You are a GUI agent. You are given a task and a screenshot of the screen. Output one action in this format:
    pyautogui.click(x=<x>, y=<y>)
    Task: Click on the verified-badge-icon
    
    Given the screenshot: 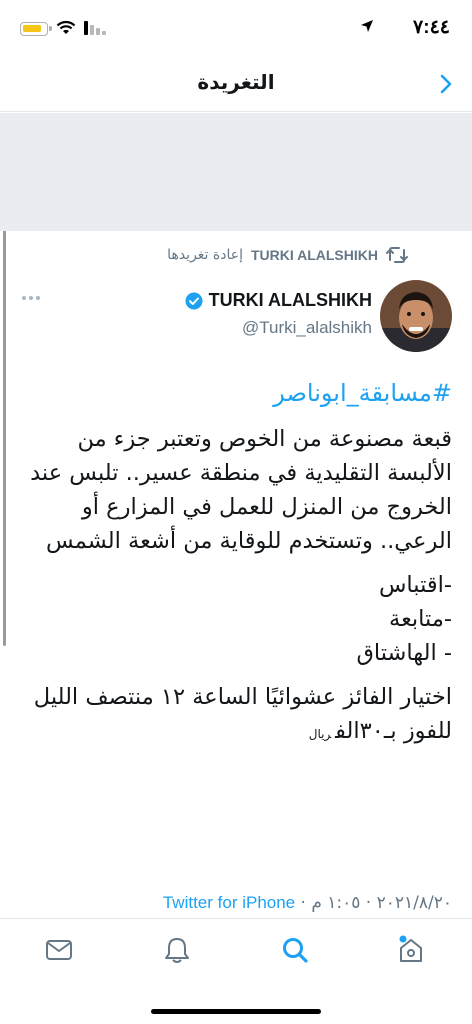 What is the action you would take?
    pyautogui.click(x=194, y=300)
    